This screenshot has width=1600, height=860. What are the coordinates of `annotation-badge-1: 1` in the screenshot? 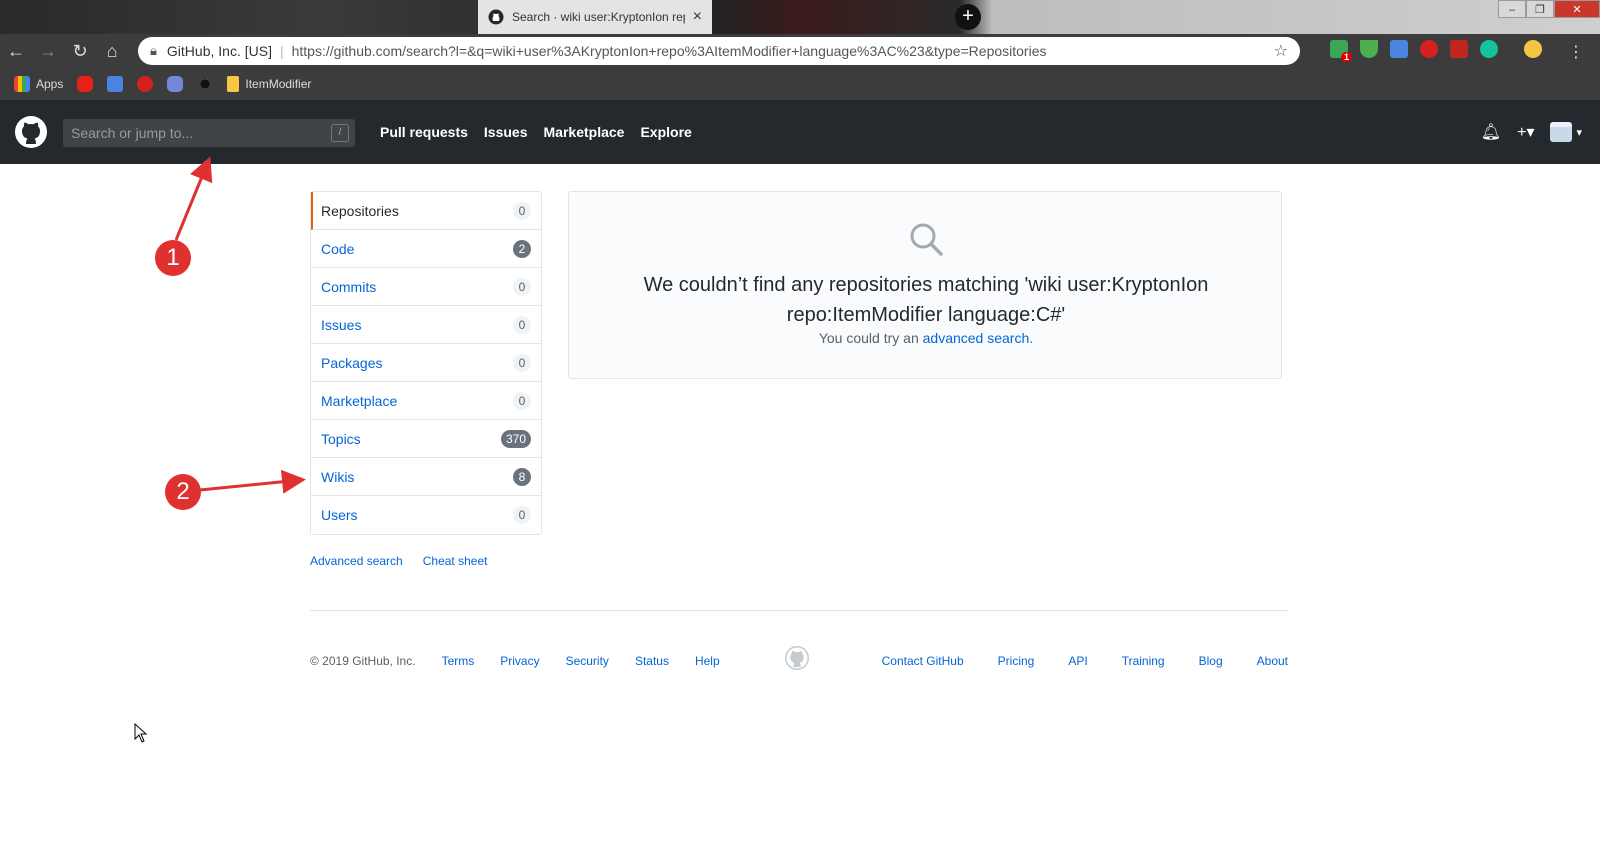 It's located at (173, 258).